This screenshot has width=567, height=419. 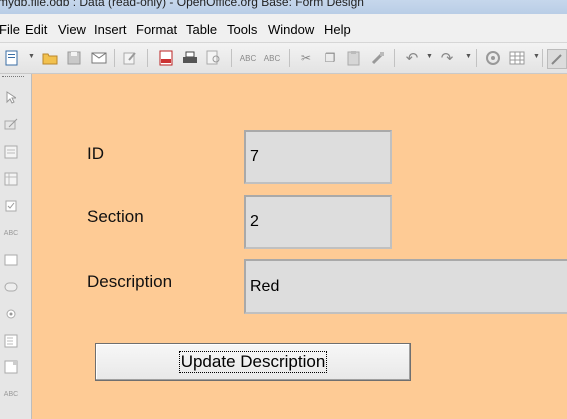 I want to click on page-preview-icon, so click(x=214, y=58).